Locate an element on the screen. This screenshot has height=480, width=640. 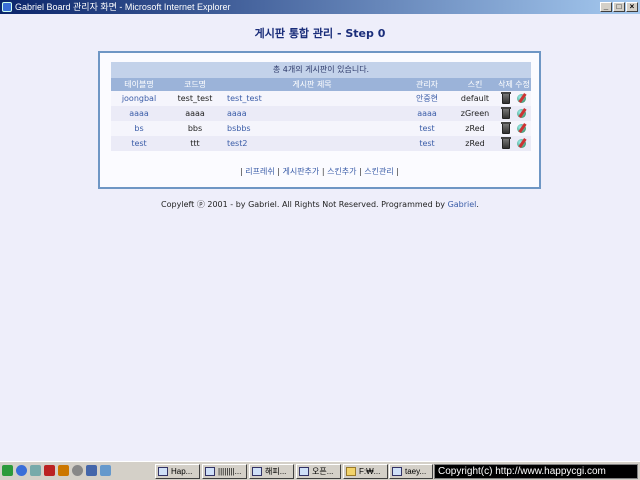
minimize-button: _ is located at coordinates (606, 7).